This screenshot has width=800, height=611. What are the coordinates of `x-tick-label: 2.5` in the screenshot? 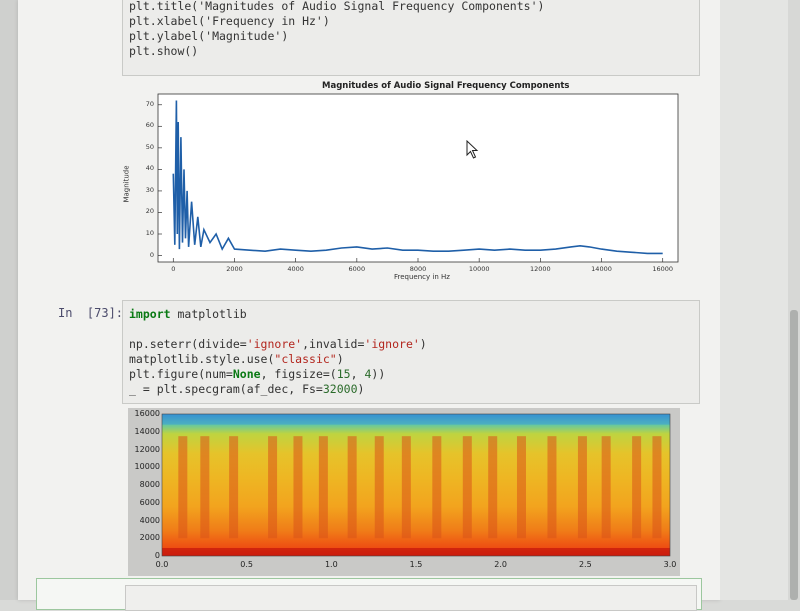 It's located at (585, 564).